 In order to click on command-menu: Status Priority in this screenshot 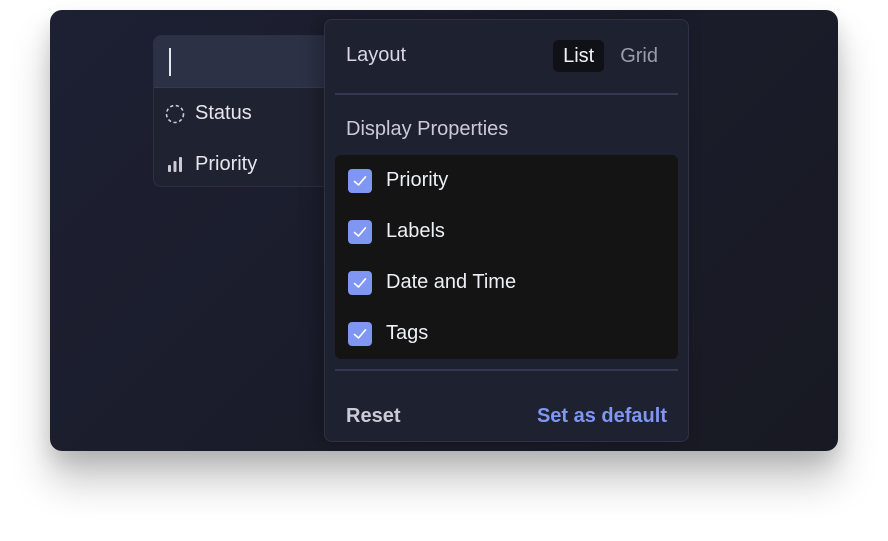, I will do `click(248, 111)`.